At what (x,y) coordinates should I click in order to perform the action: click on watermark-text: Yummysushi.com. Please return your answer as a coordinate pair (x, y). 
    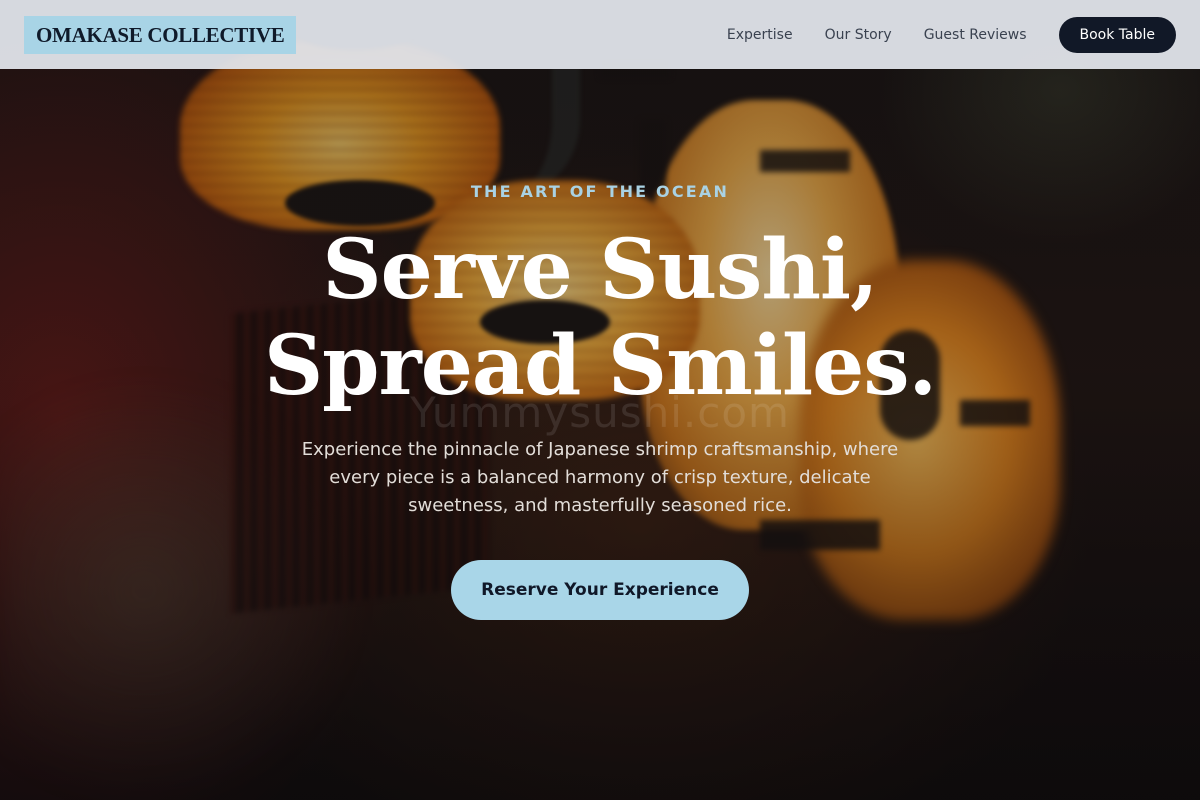
    Looking at the image, I should click on (600, 412).